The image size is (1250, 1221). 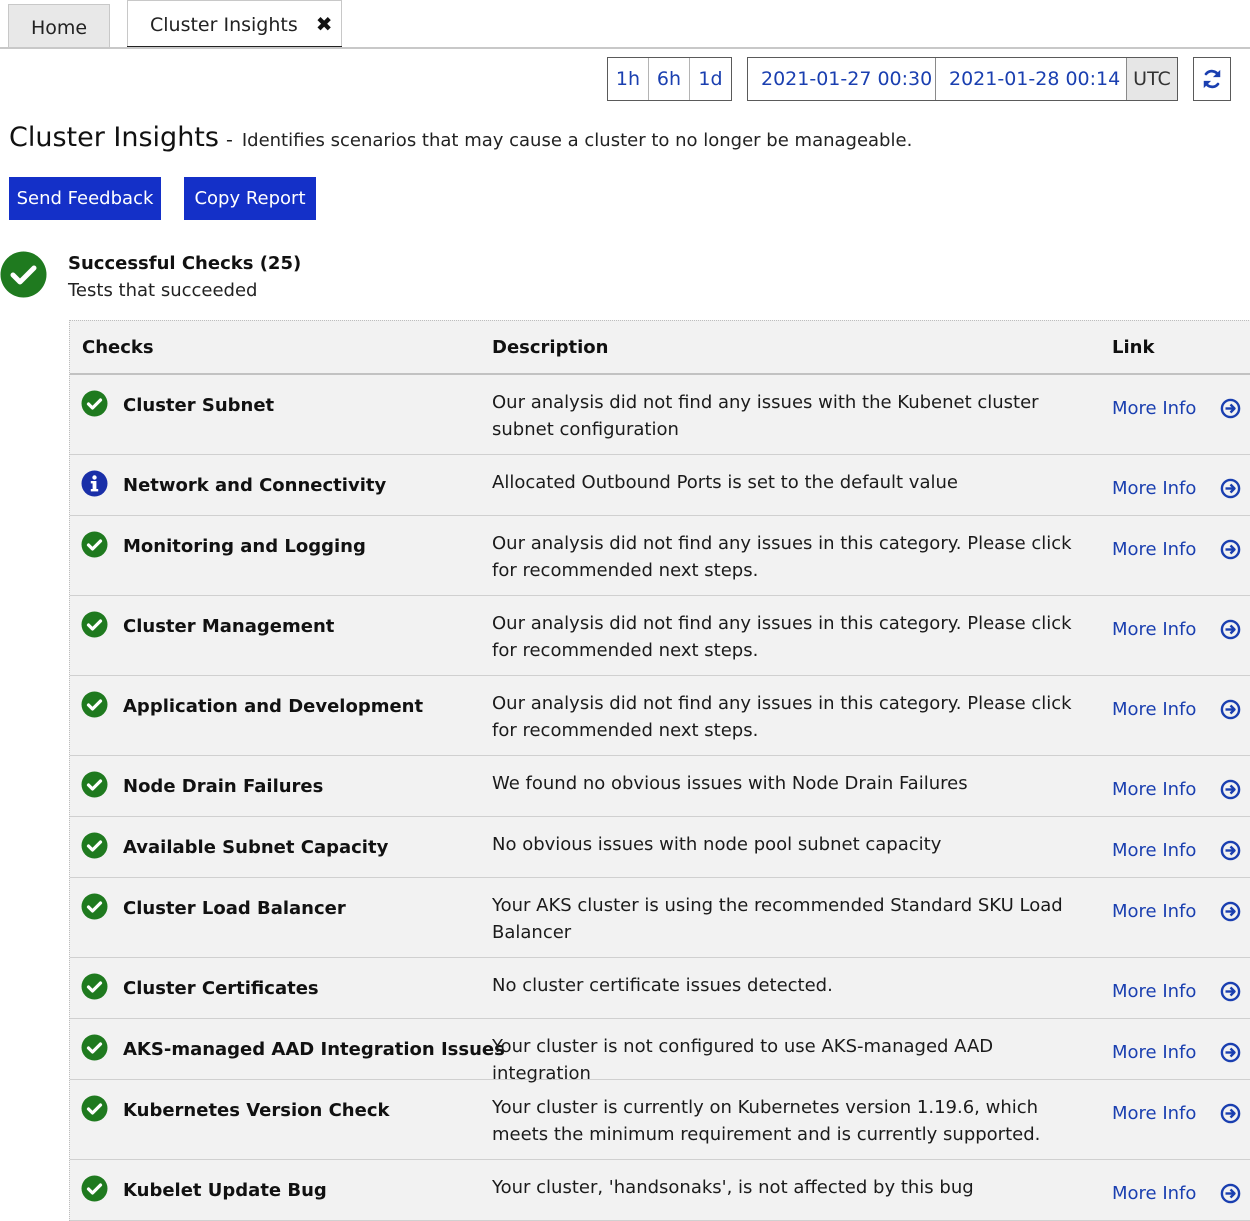 I want to click on copy-report-button: Copy Report, so click(x=250, y=198).